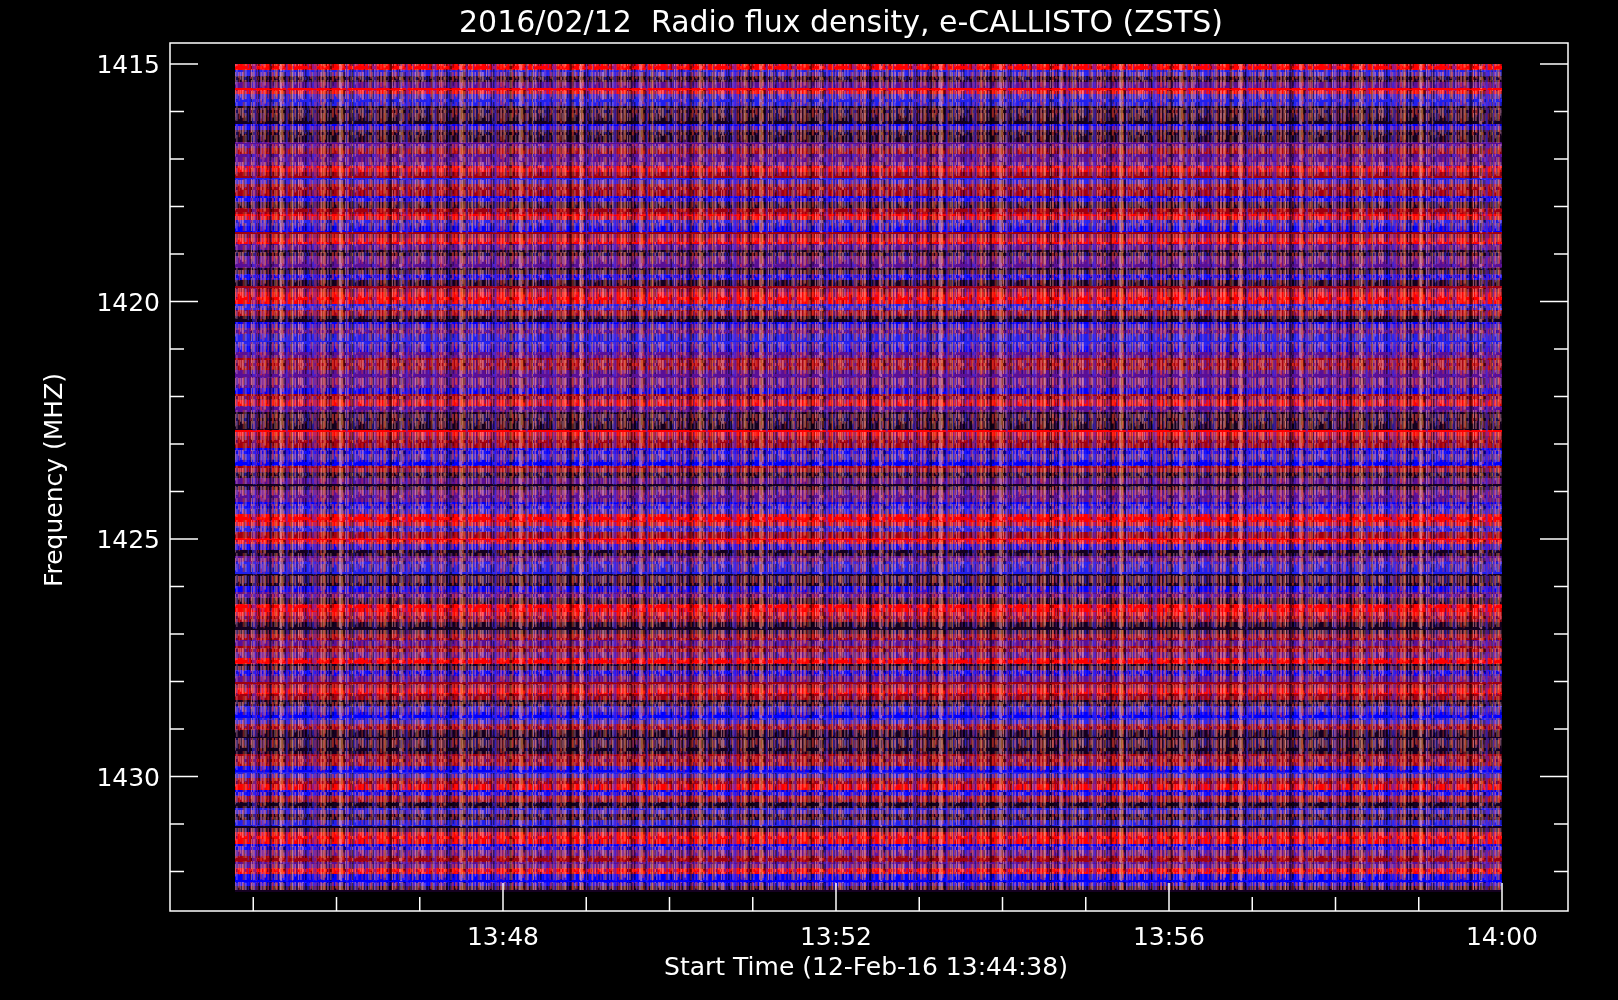 Image resolution: width=1618 pixels, height=1000 pixels. I want to click on x-tick-label: 14:00, so click(1502, 936).